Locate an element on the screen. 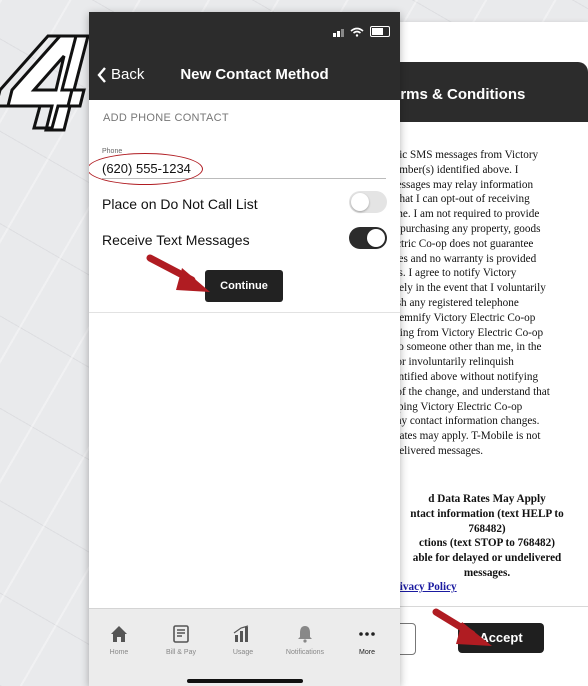 This screenshot has width=588, height=686. terms-line: iately in the event that I voluntarily is located at coordinates (467, 288).